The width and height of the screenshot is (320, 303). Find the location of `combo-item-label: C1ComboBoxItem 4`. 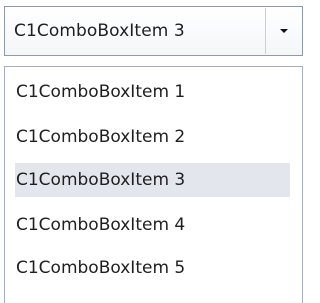

combo-item-label: C1ComboBoxItem 4 is located at coordinates (101, 225).